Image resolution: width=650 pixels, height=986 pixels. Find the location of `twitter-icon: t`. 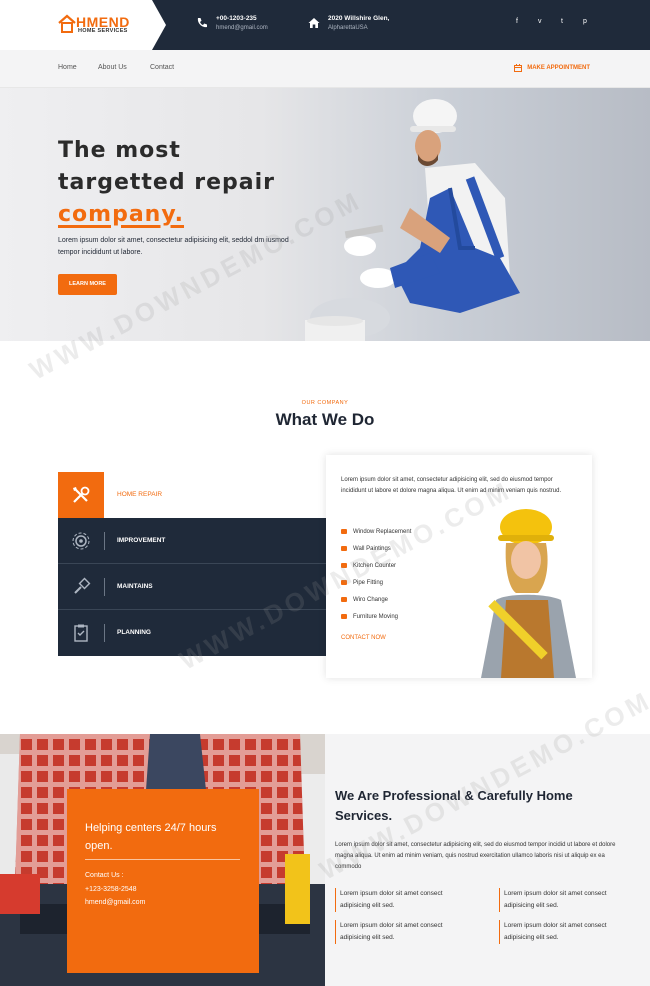

twitter-icon: t is located at coordinates (562, 21).